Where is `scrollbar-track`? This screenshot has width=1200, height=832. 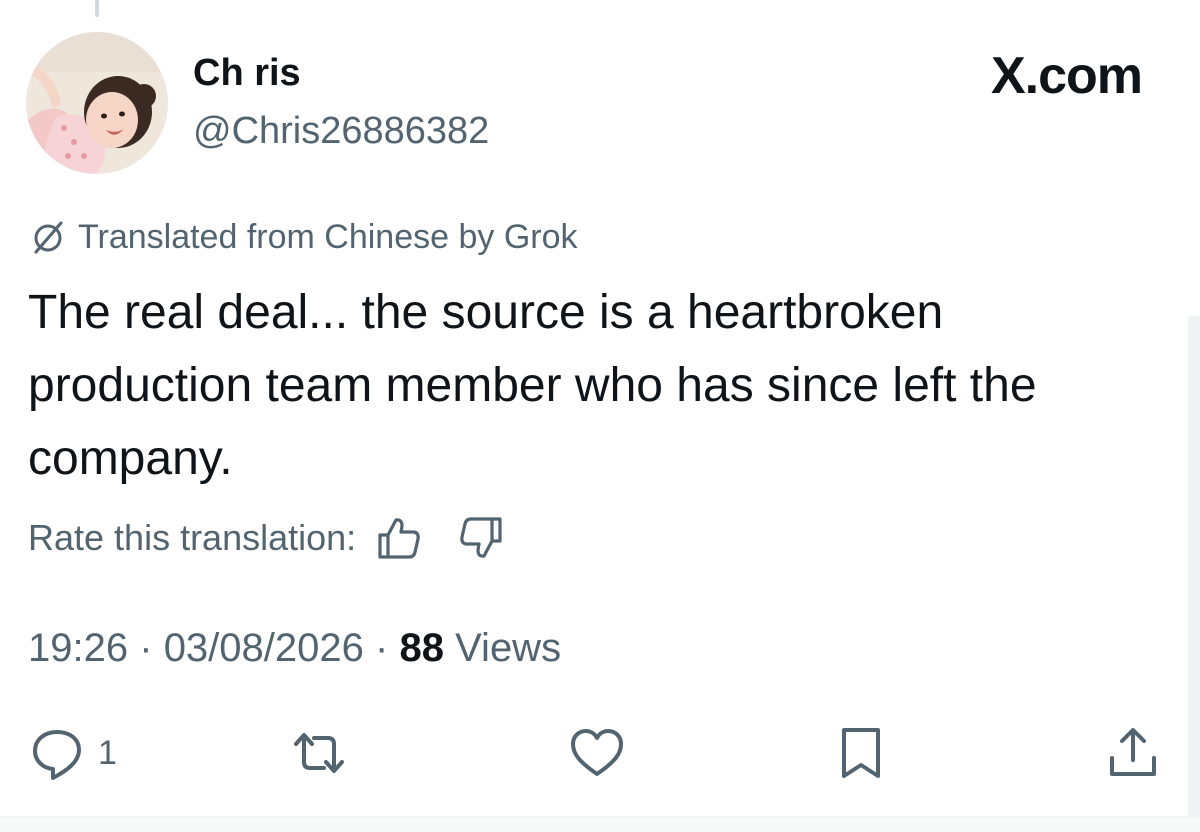 scrollbar-track is located at coordinates (1194, 566).